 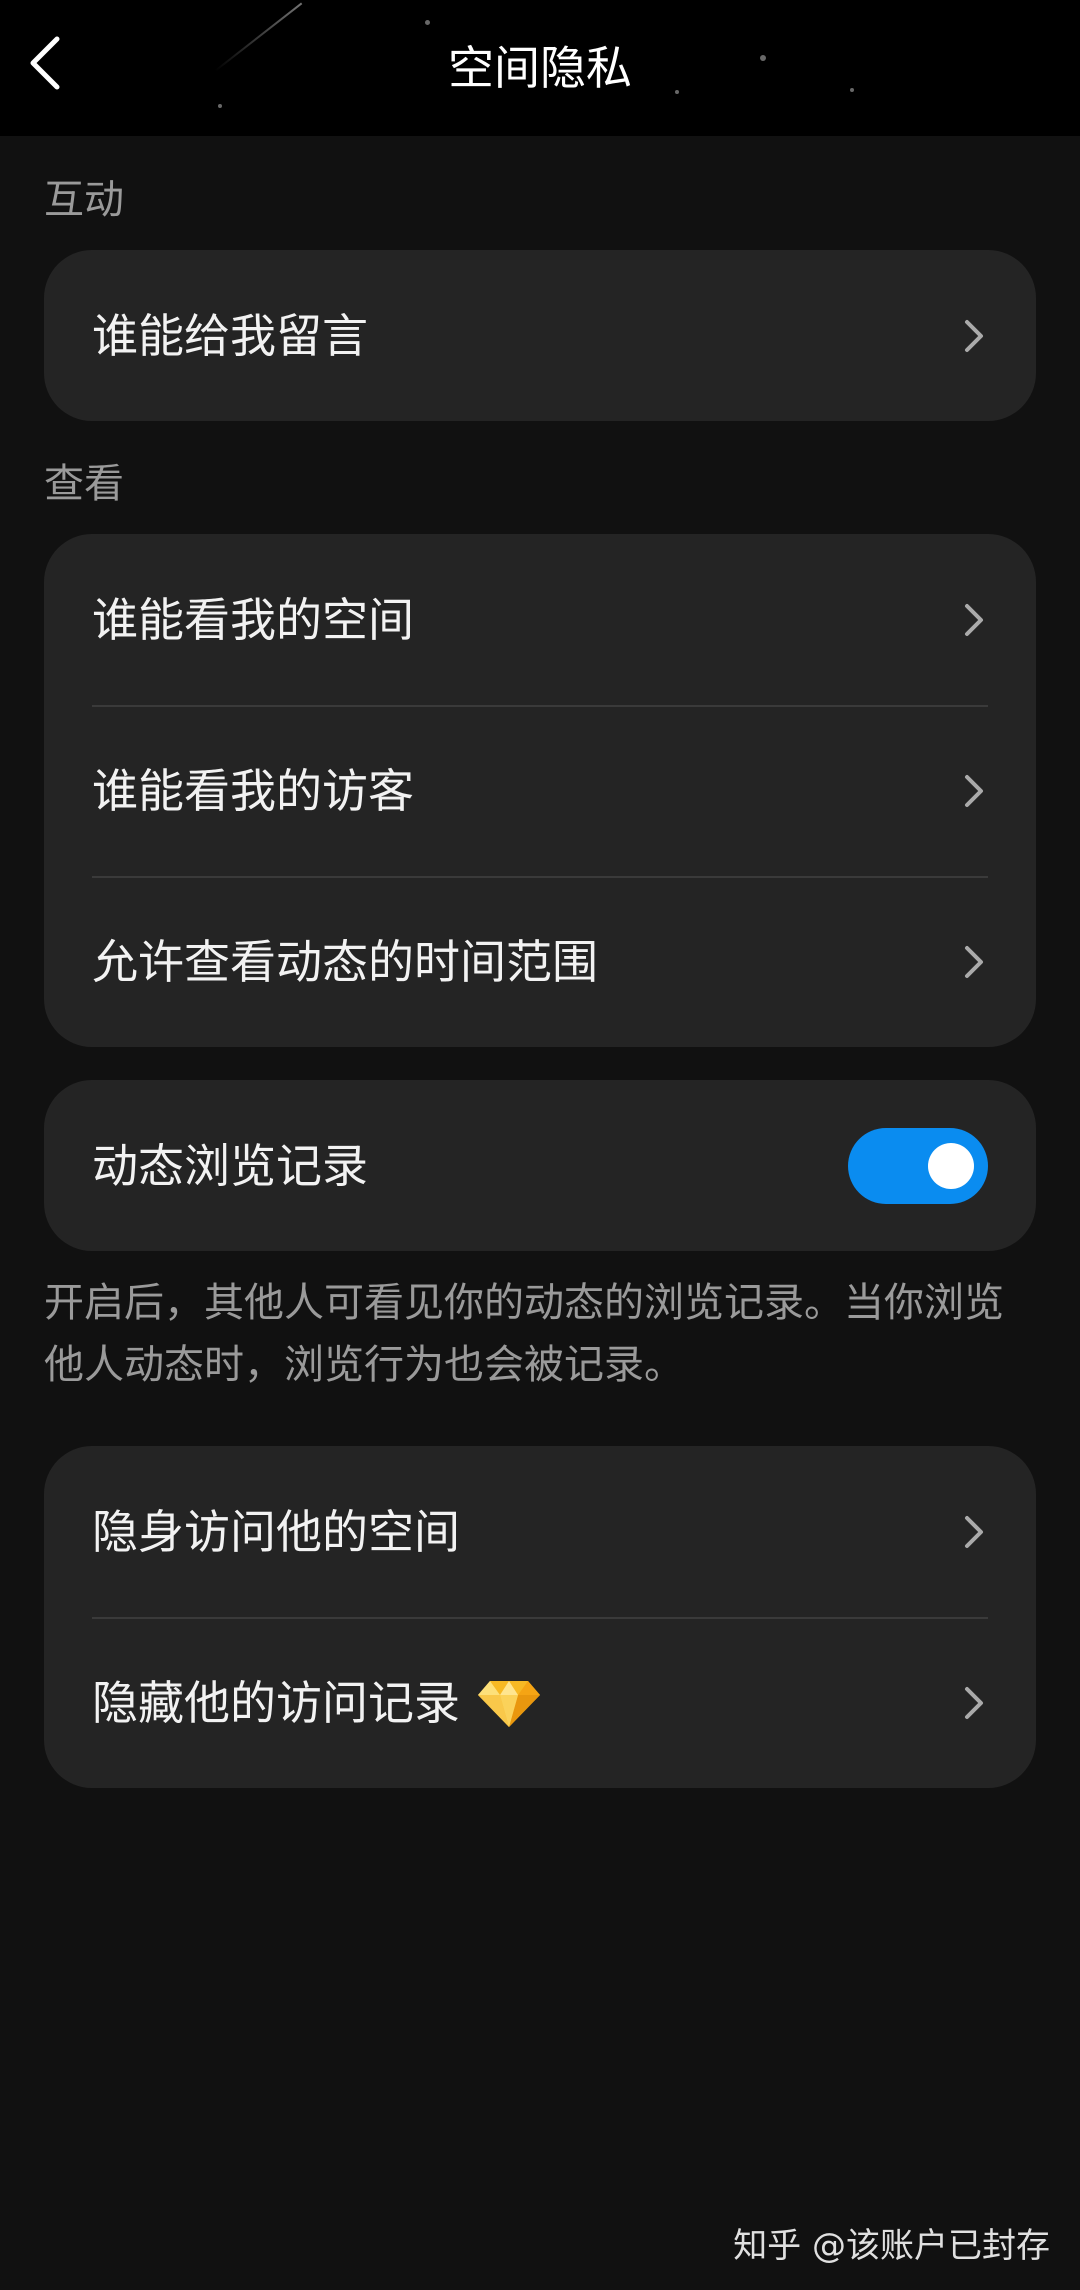 I want to click on row-feed-time-range: 允许查看动态的时间范围, so click(x=540, y=961).